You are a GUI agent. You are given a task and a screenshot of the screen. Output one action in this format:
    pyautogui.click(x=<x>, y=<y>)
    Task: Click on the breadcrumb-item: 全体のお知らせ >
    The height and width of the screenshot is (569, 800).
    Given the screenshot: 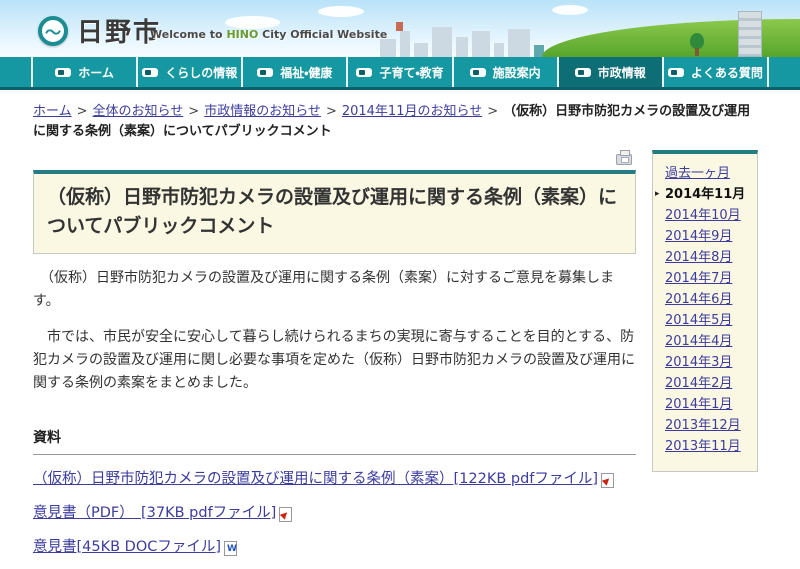 What is the action you would take?
    pyautogui.click(x=149, y=111)
    